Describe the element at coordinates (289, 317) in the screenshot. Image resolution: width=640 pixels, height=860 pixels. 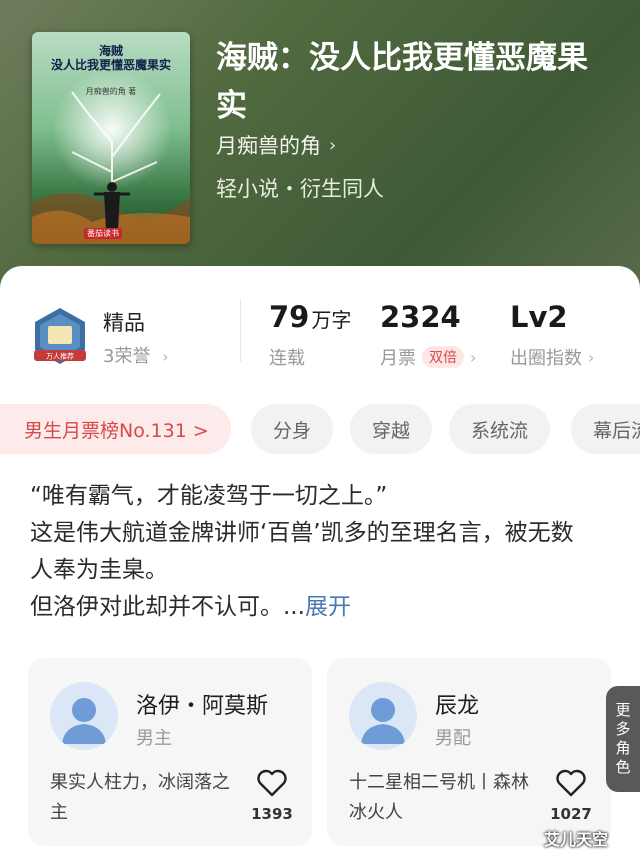
I see `word-count-value: 79` at that location.